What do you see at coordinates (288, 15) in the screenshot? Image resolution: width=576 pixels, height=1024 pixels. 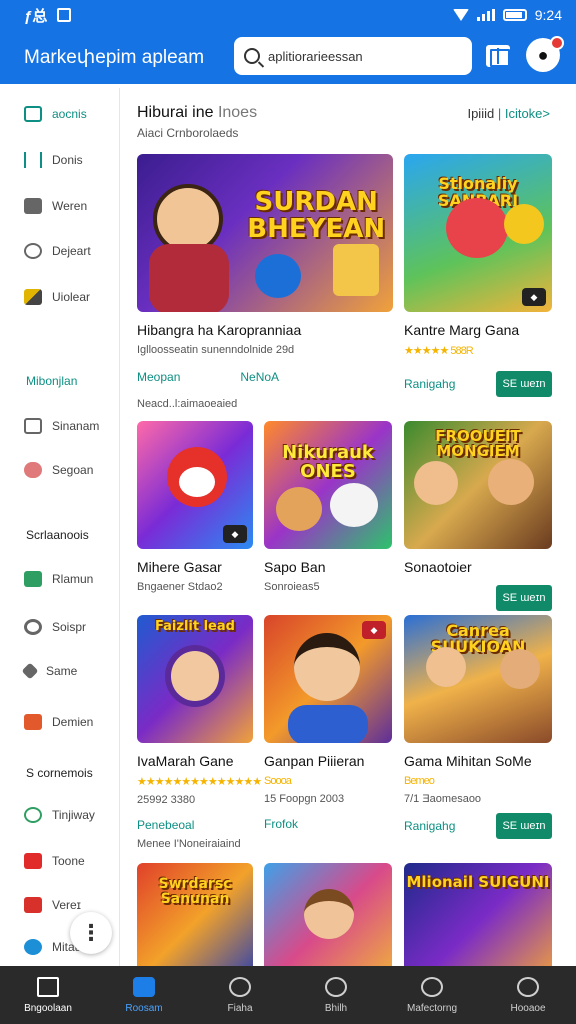 I see `status-bar: ƒ总 9:24` at bounding box center [288, 15].